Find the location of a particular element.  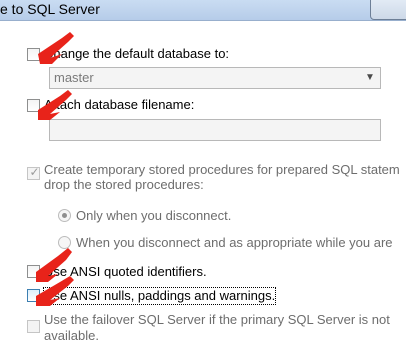

default-db-value: master is located at coordinates (74, 77).